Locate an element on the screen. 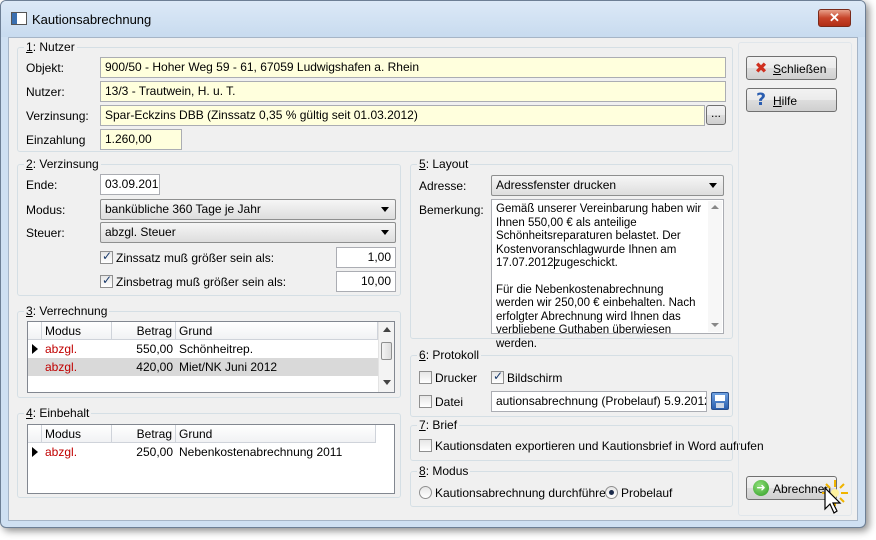 This screenshot has width=876, height=540. datei-label: Datei is located at coordinates (449, 402).